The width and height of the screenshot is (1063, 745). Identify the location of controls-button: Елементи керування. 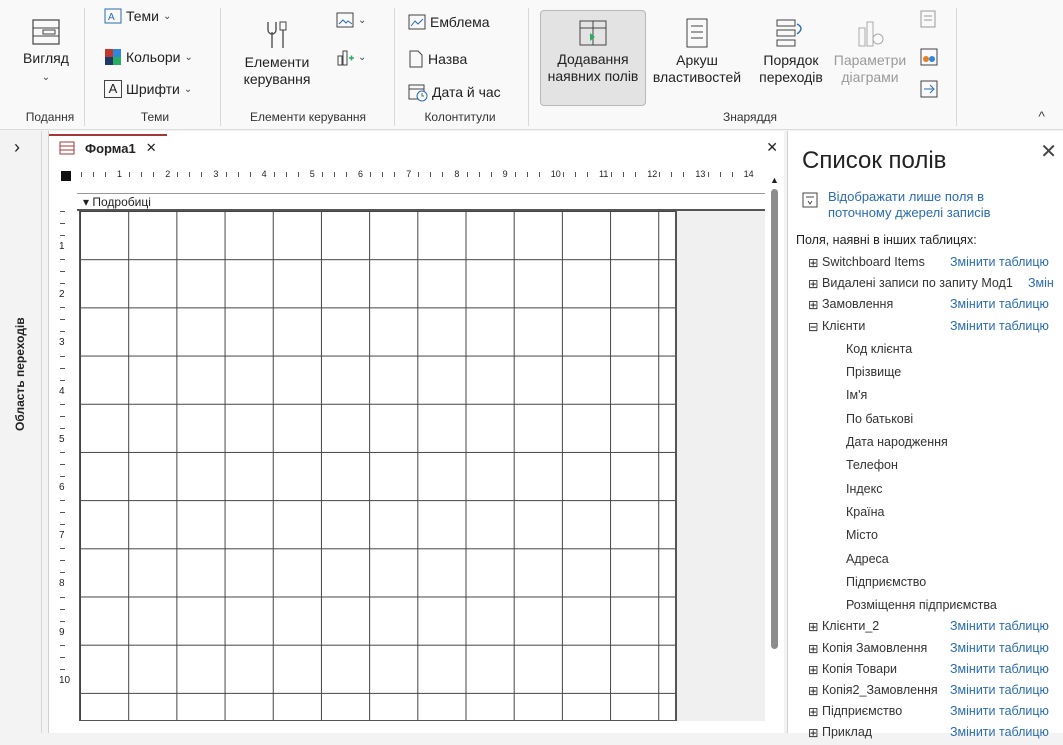
(277, 53).